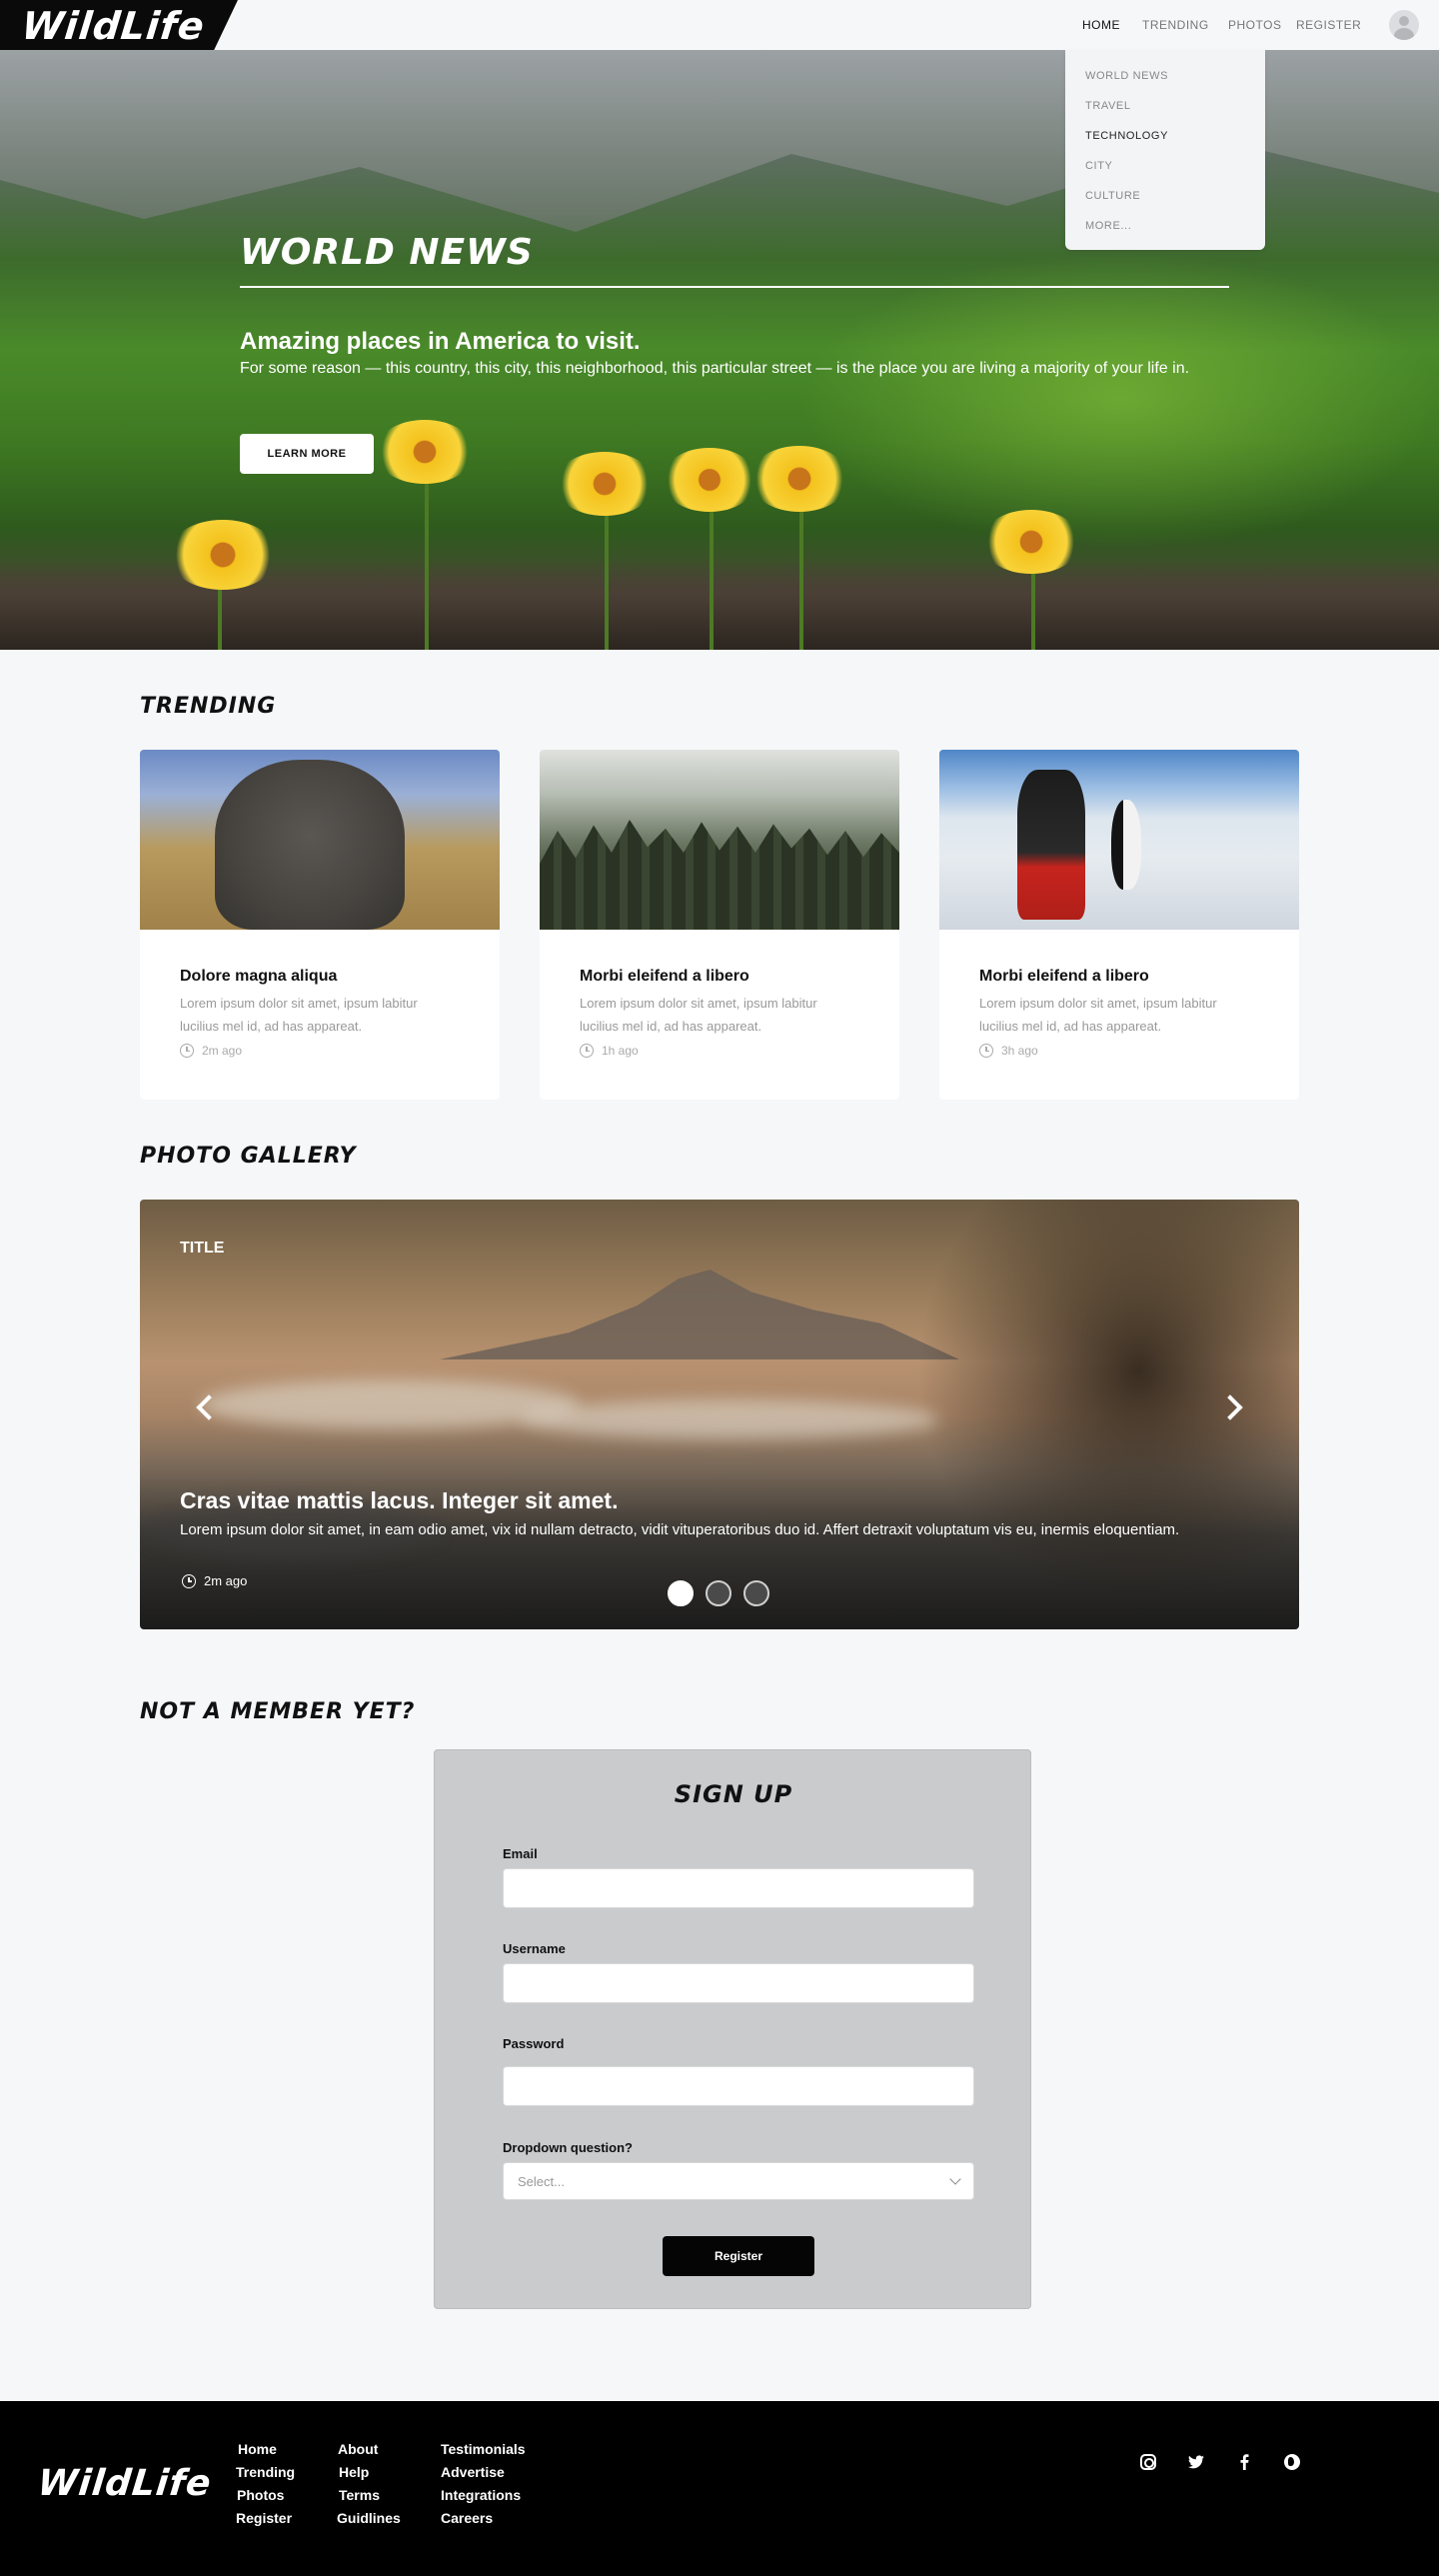  What do you see at coordinates (1126, 76) in the screenshot?
I see `dropdown-item-world-news: WORLD NEWS` at bounding box center [1126, 76].